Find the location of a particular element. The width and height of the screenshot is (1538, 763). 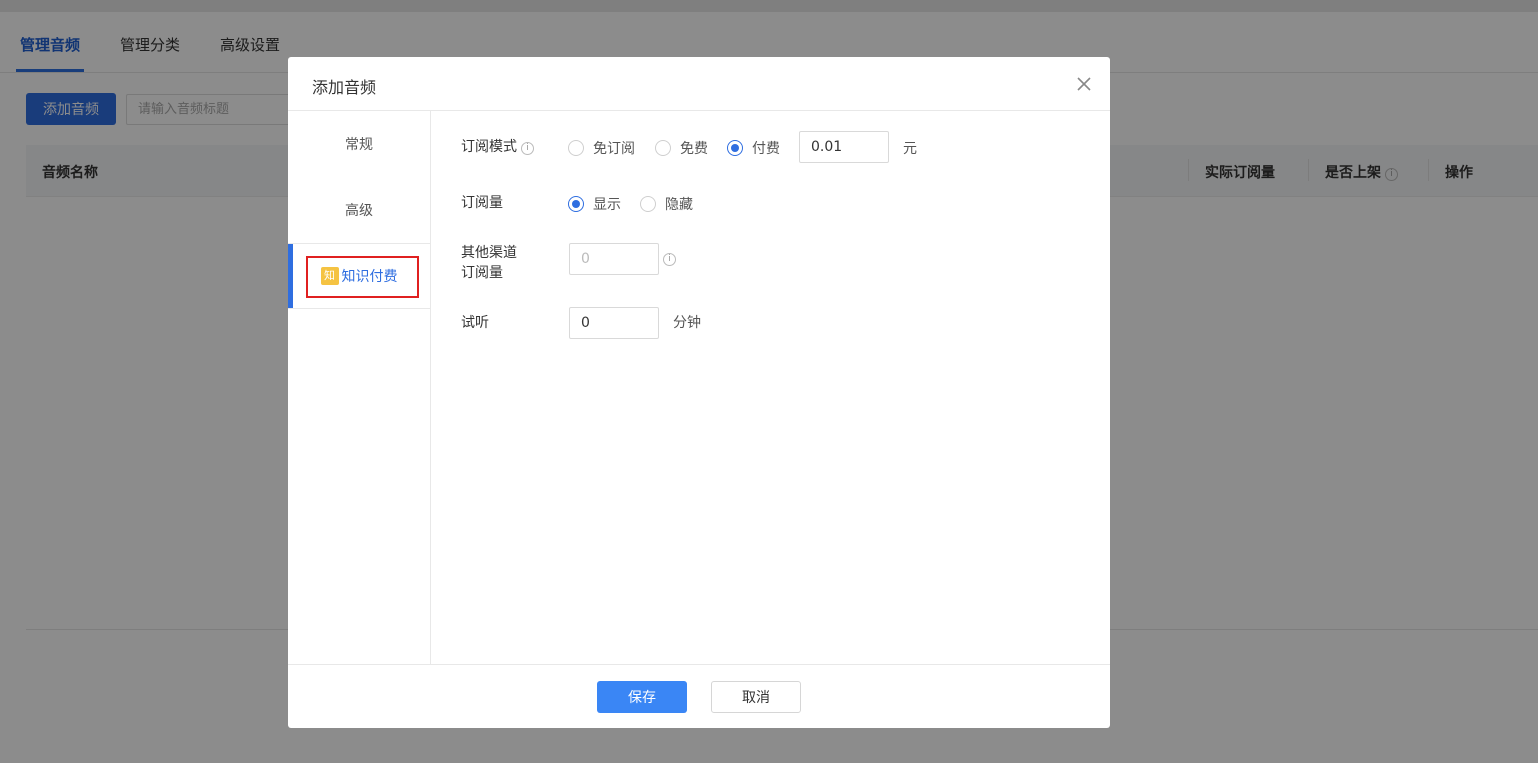

radio-show: 显示 is located at coordinates (594, 204).